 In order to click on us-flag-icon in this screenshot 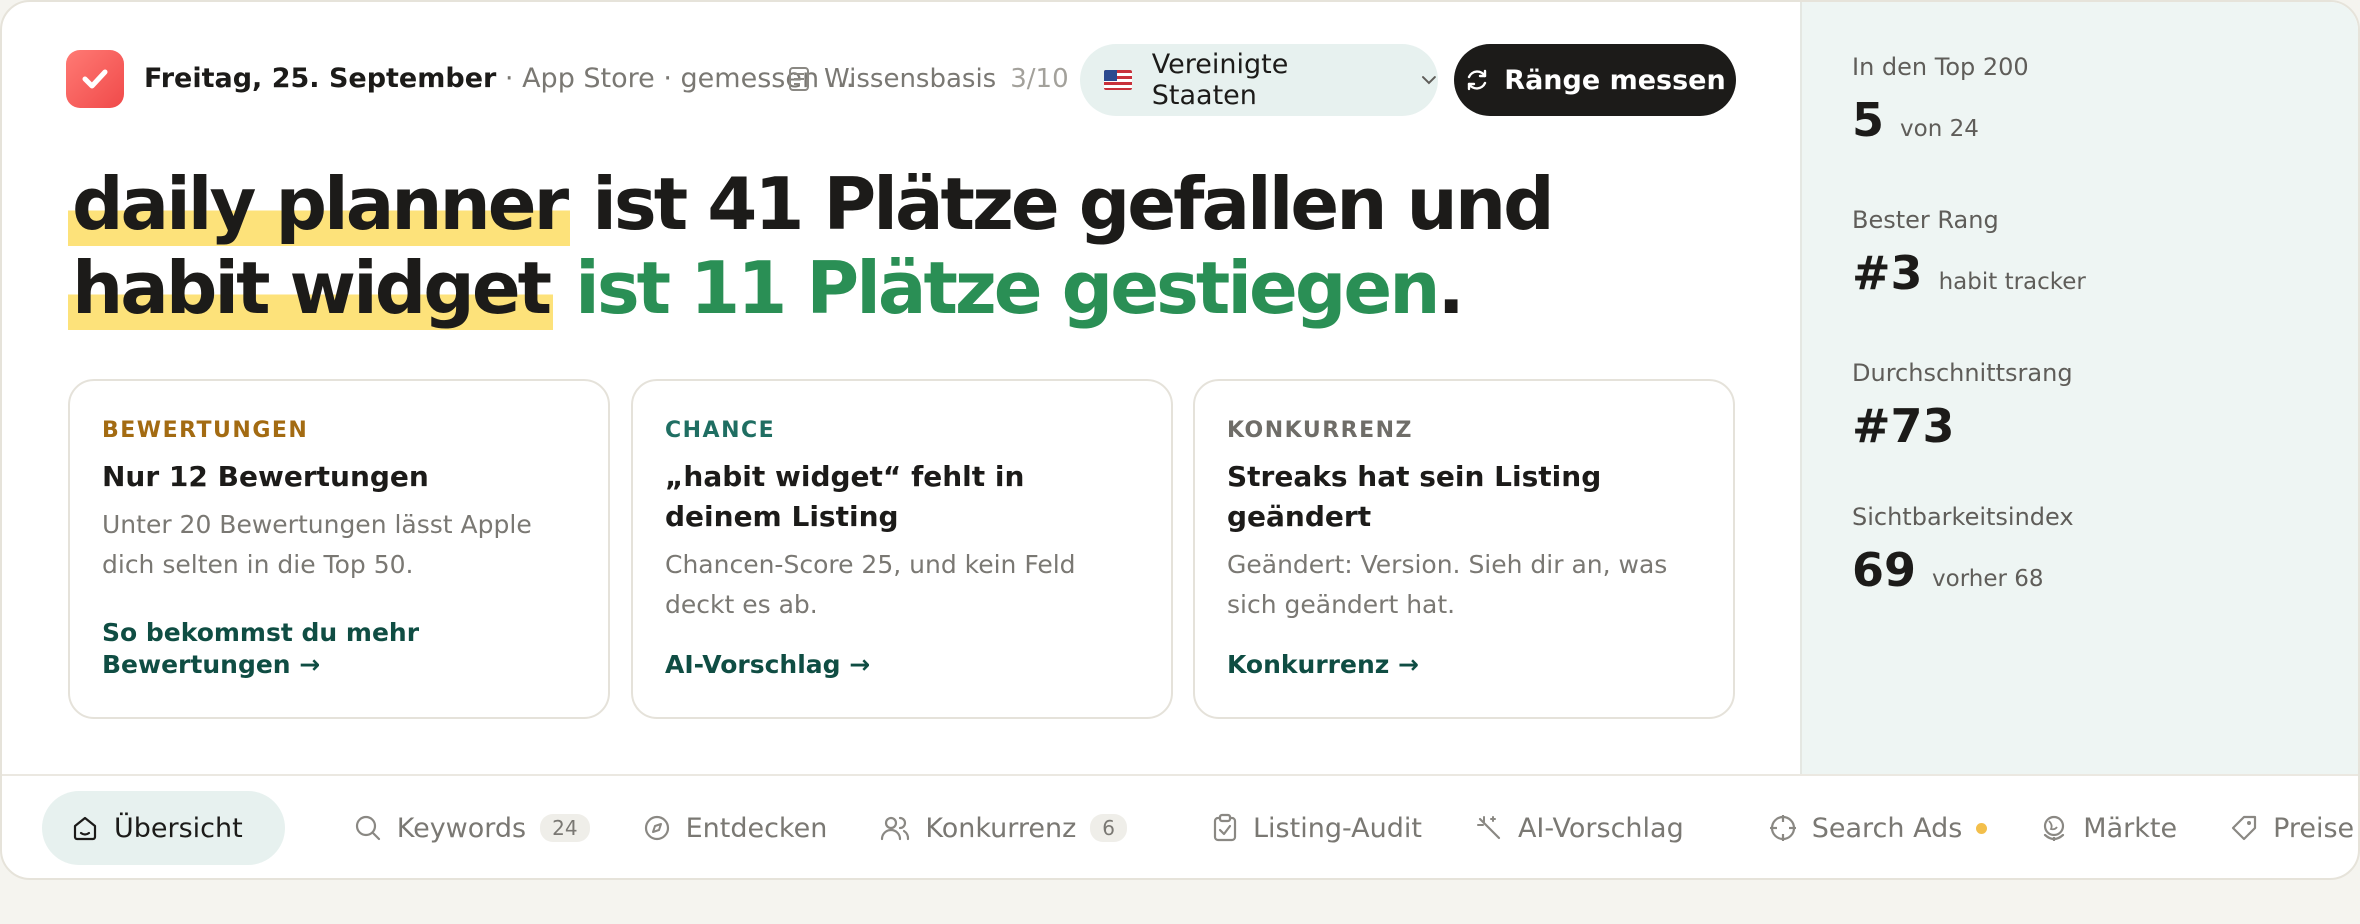, I will do `click(1118, 80)`.